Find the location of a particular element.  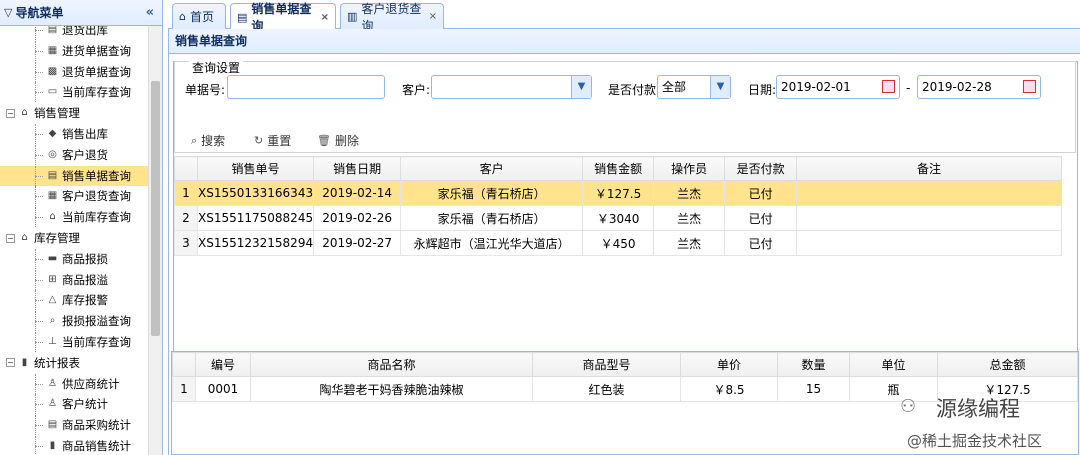

tree-item: △ 库存报警 is located at coordinates (74, 300).